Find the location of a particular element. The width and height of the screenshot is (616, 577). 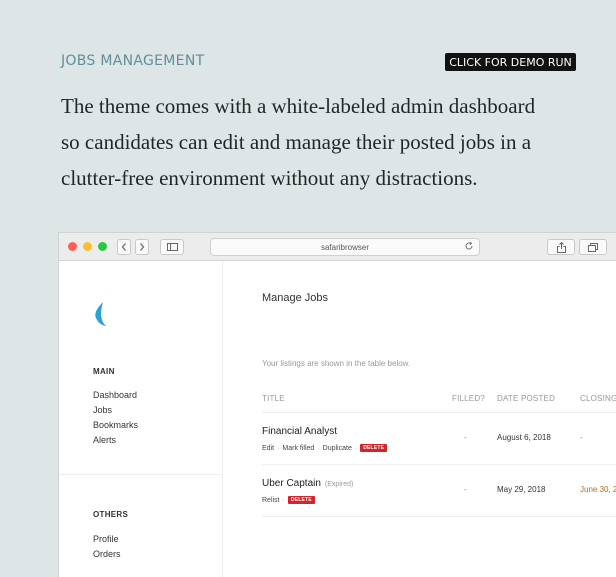

sidebar-divider is located at coordinates (140, 474).